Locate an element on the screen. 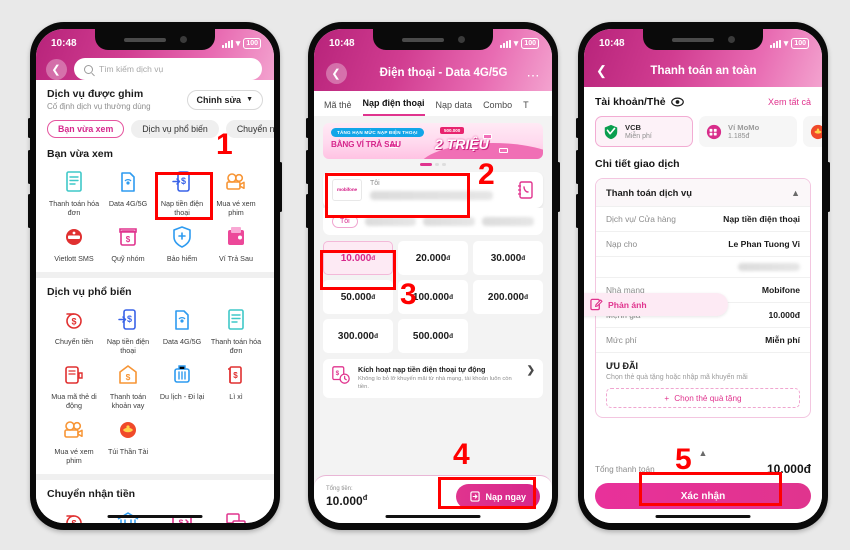 The height and width of the screenshot is (550, 850). tile-chuyen-tien-2: $ Chuyển tiền is located at coordinates (74, 516).